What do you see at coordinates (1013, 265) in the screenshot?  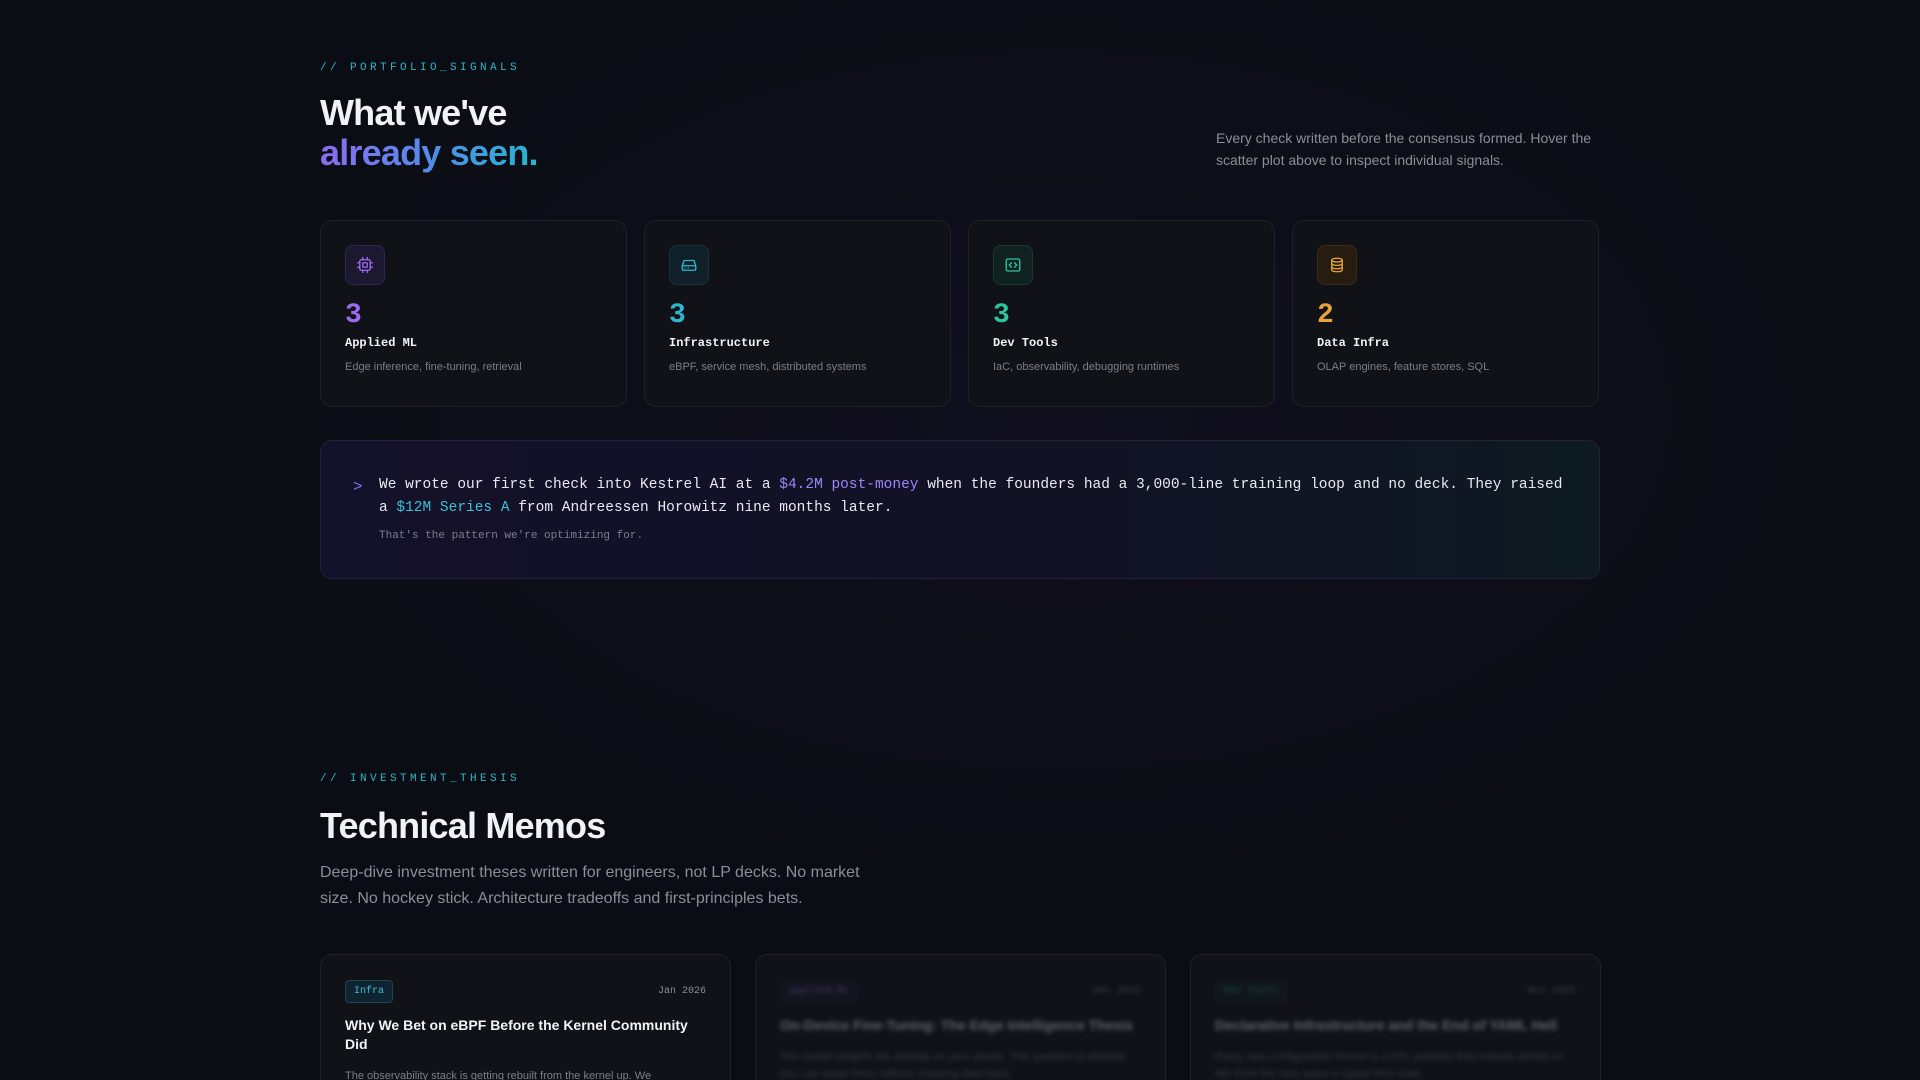 I see `code-brackets-icon` at bounding box center [1013, 265].